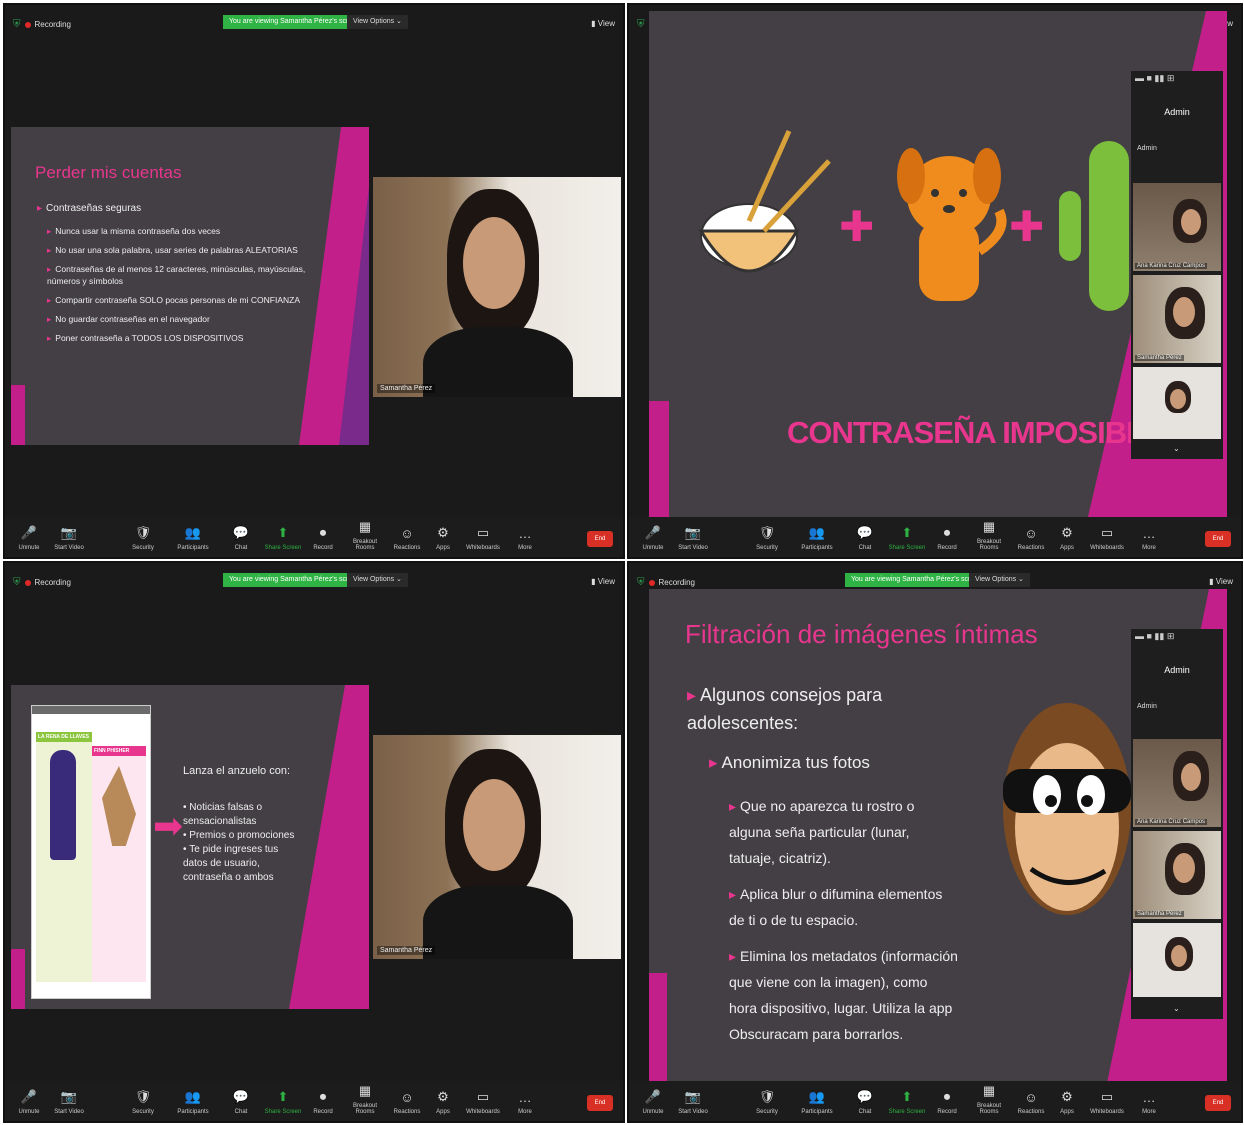 The image size is (1244, 1125). What do you see at coordinates (693, 548) in the screenshot?
I see `toolbar-label: Start Video` at bounding box center [693, 548].